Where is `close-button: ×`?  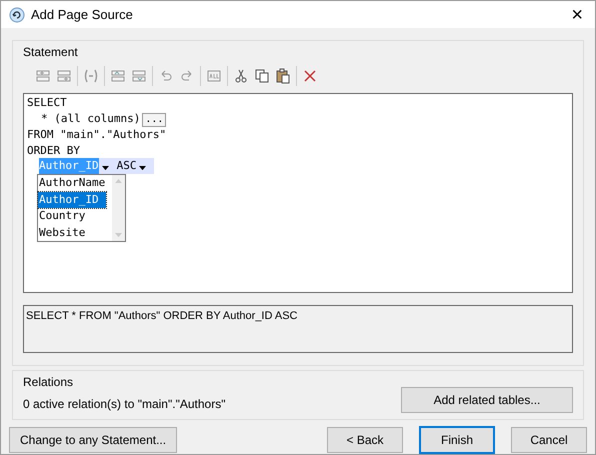
close-button: × is located at coordinates (577, 14).